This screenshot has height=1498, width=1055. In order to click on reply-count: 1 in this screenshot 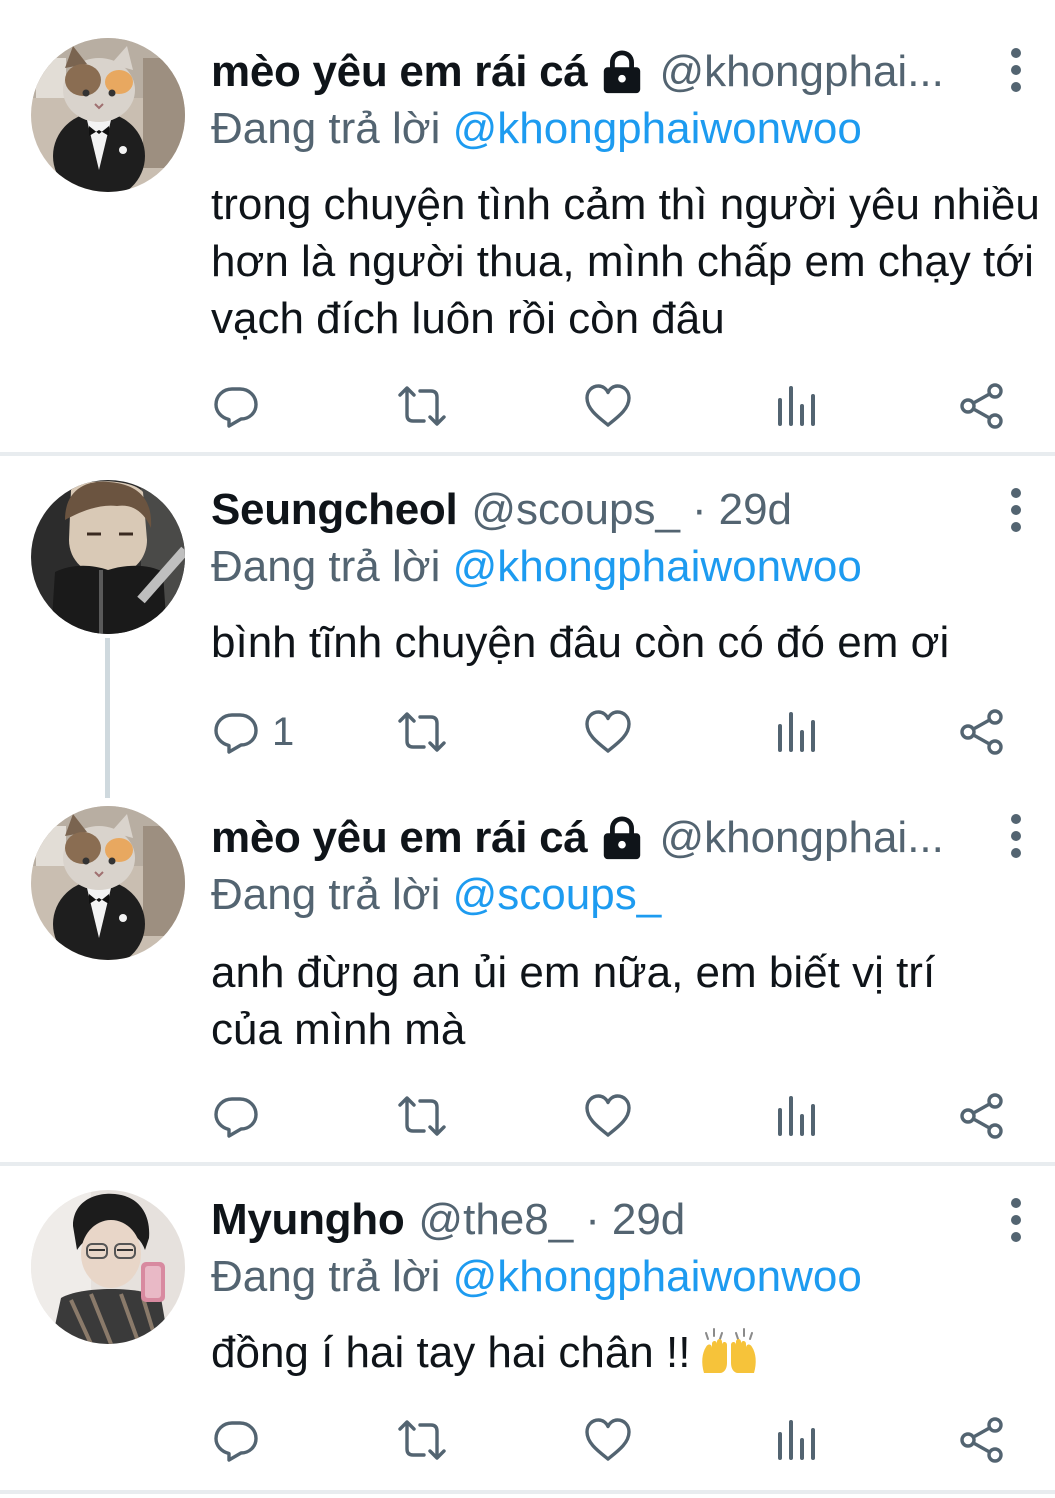, I will do `click(283, 731)`.